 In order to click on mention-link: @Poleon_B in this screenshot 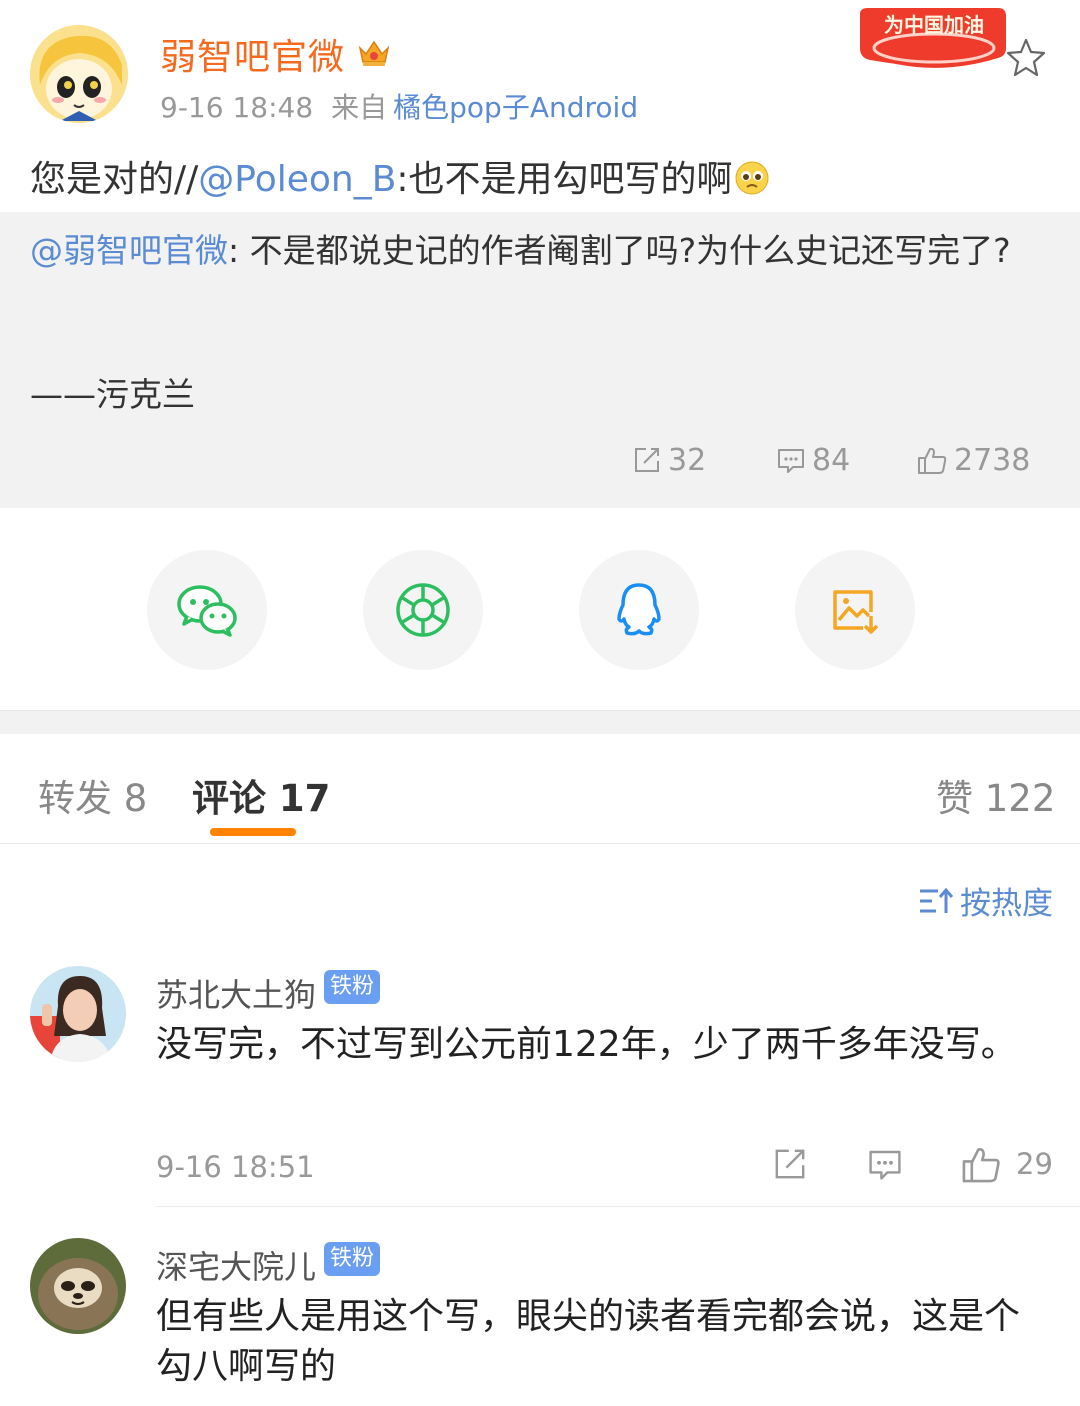, I will do `click(297, 179)`.